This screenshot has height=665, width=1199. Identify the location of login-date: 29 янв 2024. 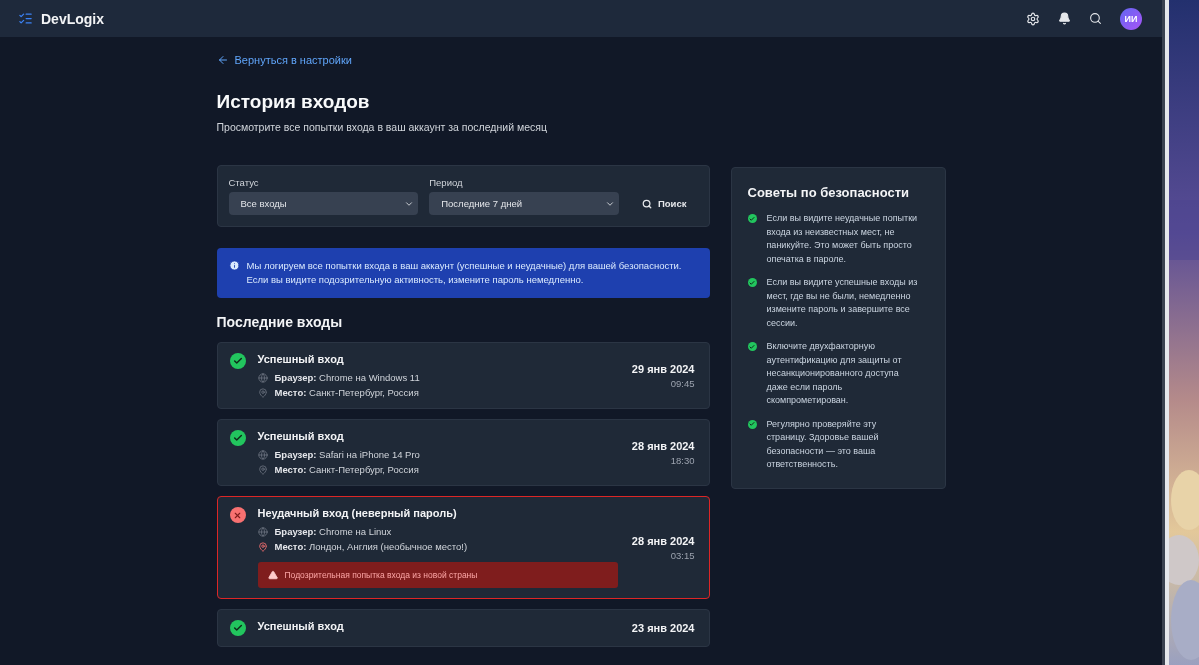
(663, 368).